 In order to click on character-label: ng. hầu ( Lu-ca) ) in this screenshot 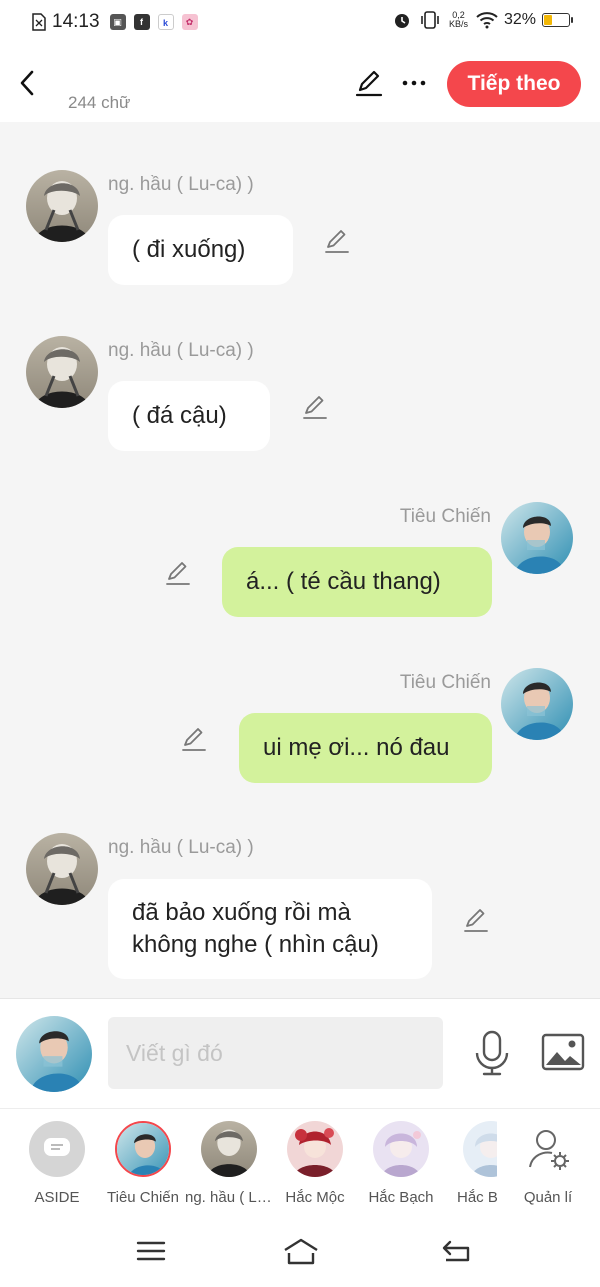, I will do `click(231, 1197)`.